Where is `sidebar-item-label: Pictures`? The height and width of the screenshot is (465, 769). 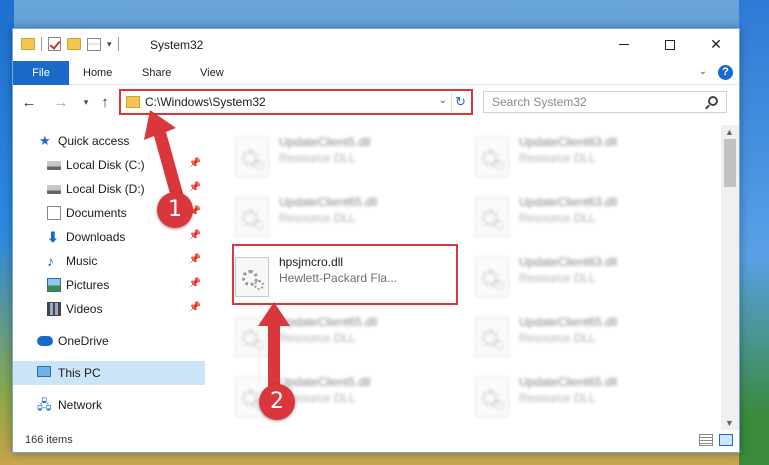 sidebar-item-label: Pictures is located at coordinates (88, 285).